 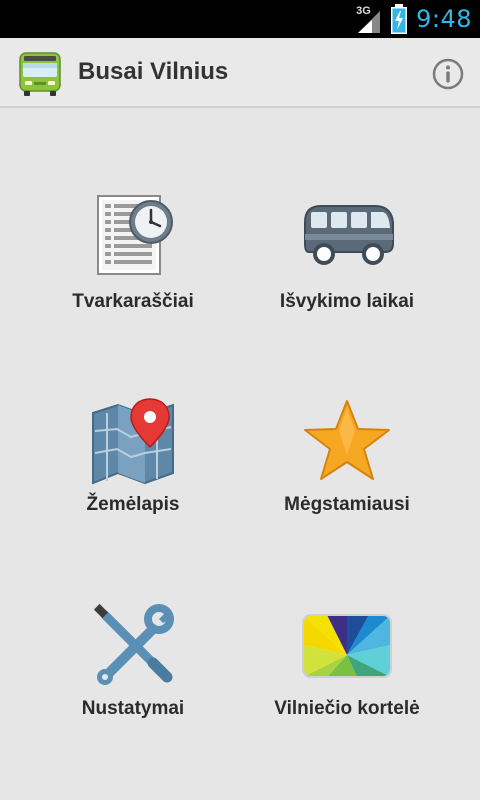 What do you see at coordinates (133, 504) in the screenshot?
I see `menu-item-label: Žemėlapis` at bounding box center [133, 504].